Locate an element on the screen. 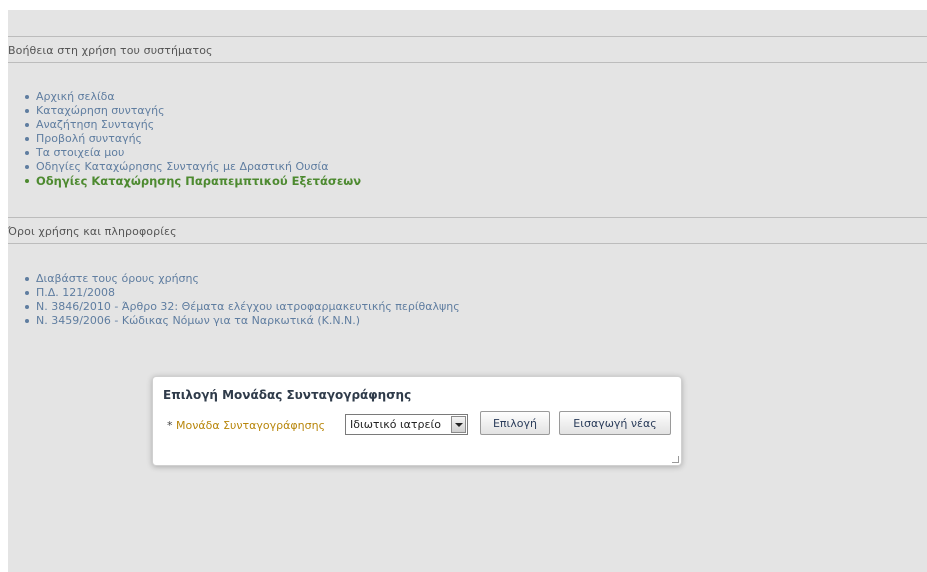 Image resolution: width=927 pixels, height=572 pixels. chevron-down-icon is located at coordinates (458, 424).